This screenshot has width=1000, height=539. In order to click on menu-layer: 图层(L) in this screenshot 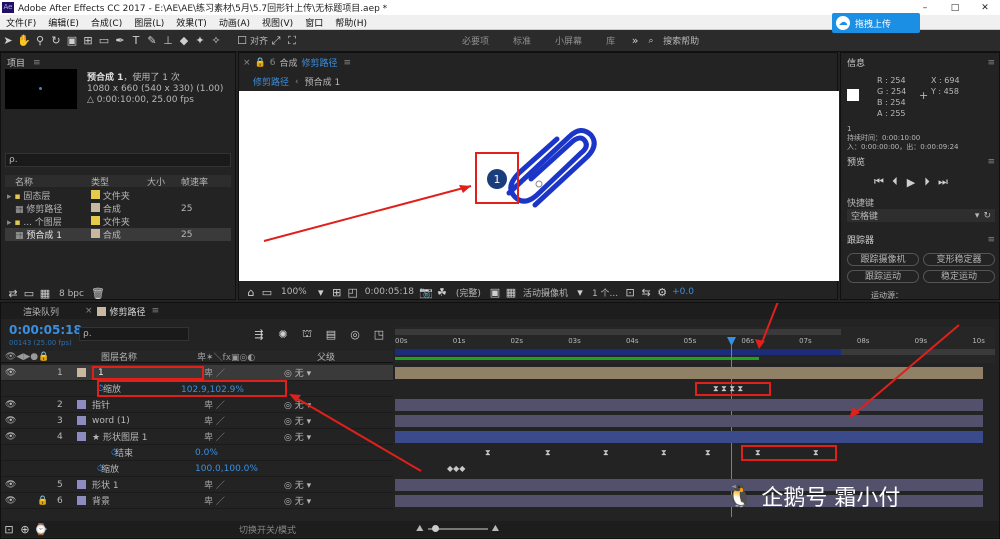, I will do `click(149, 22)`.